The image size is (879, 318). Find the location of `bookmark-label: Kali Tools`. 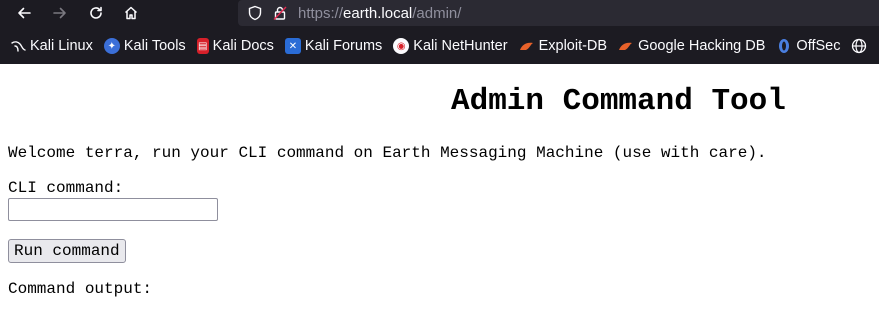

bookmark-label: Kali Tools is located at coordinates (154, 46).